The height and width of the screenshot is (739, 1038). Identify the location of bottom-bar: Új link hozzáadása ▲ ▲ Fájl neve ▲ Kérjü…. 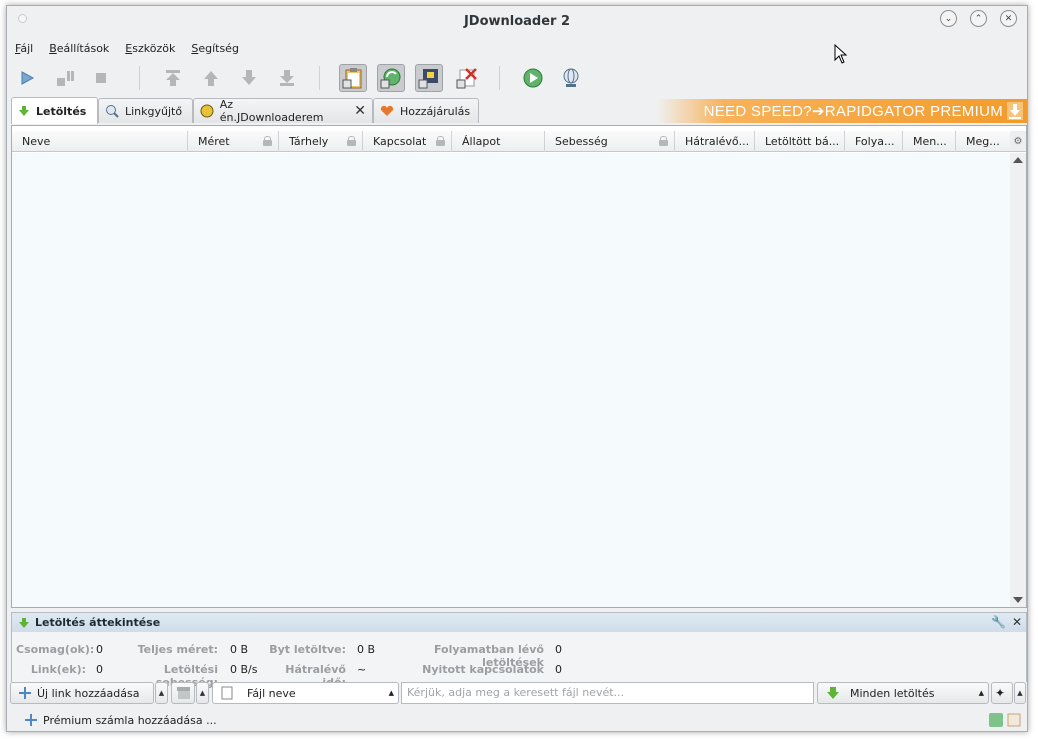
(518, 693).